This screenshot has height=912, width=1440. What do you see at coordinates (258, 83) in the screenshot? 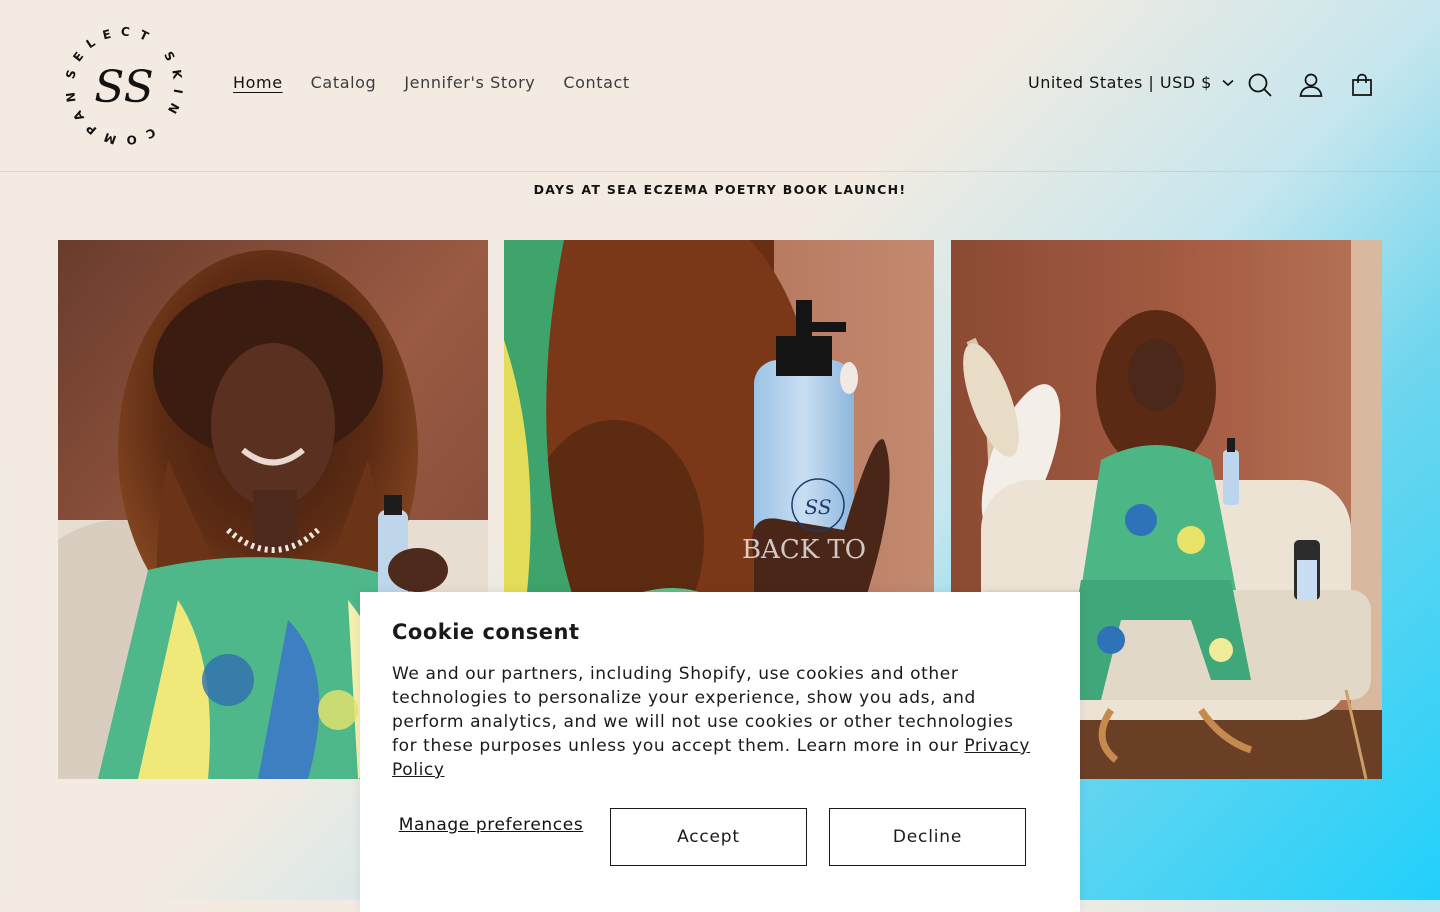
I see `nav-home: Home` at bounding box center [258, 83].